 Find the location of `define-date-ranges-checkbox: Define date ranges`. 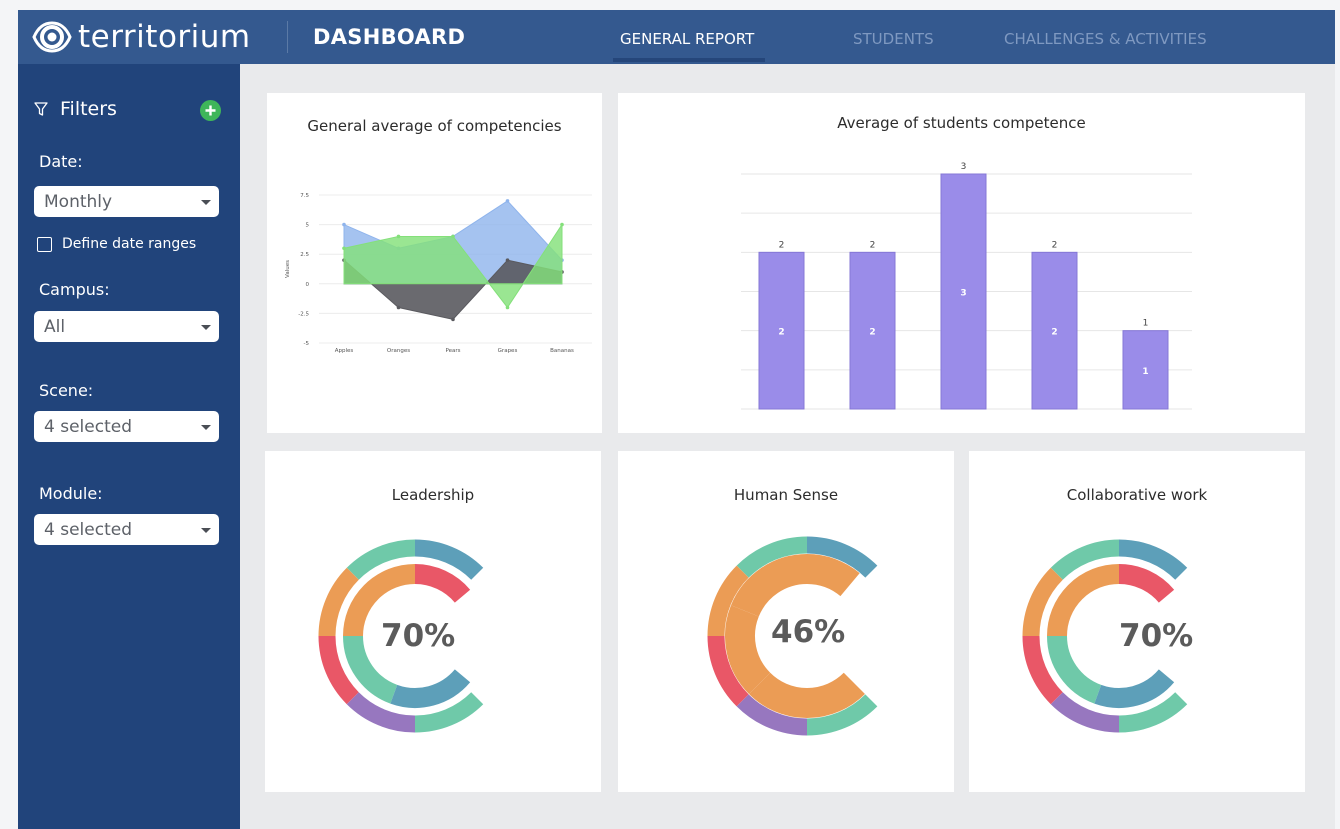

define-date-ranges-checkbox: Define date ranges is located at coordinates (116, 244).